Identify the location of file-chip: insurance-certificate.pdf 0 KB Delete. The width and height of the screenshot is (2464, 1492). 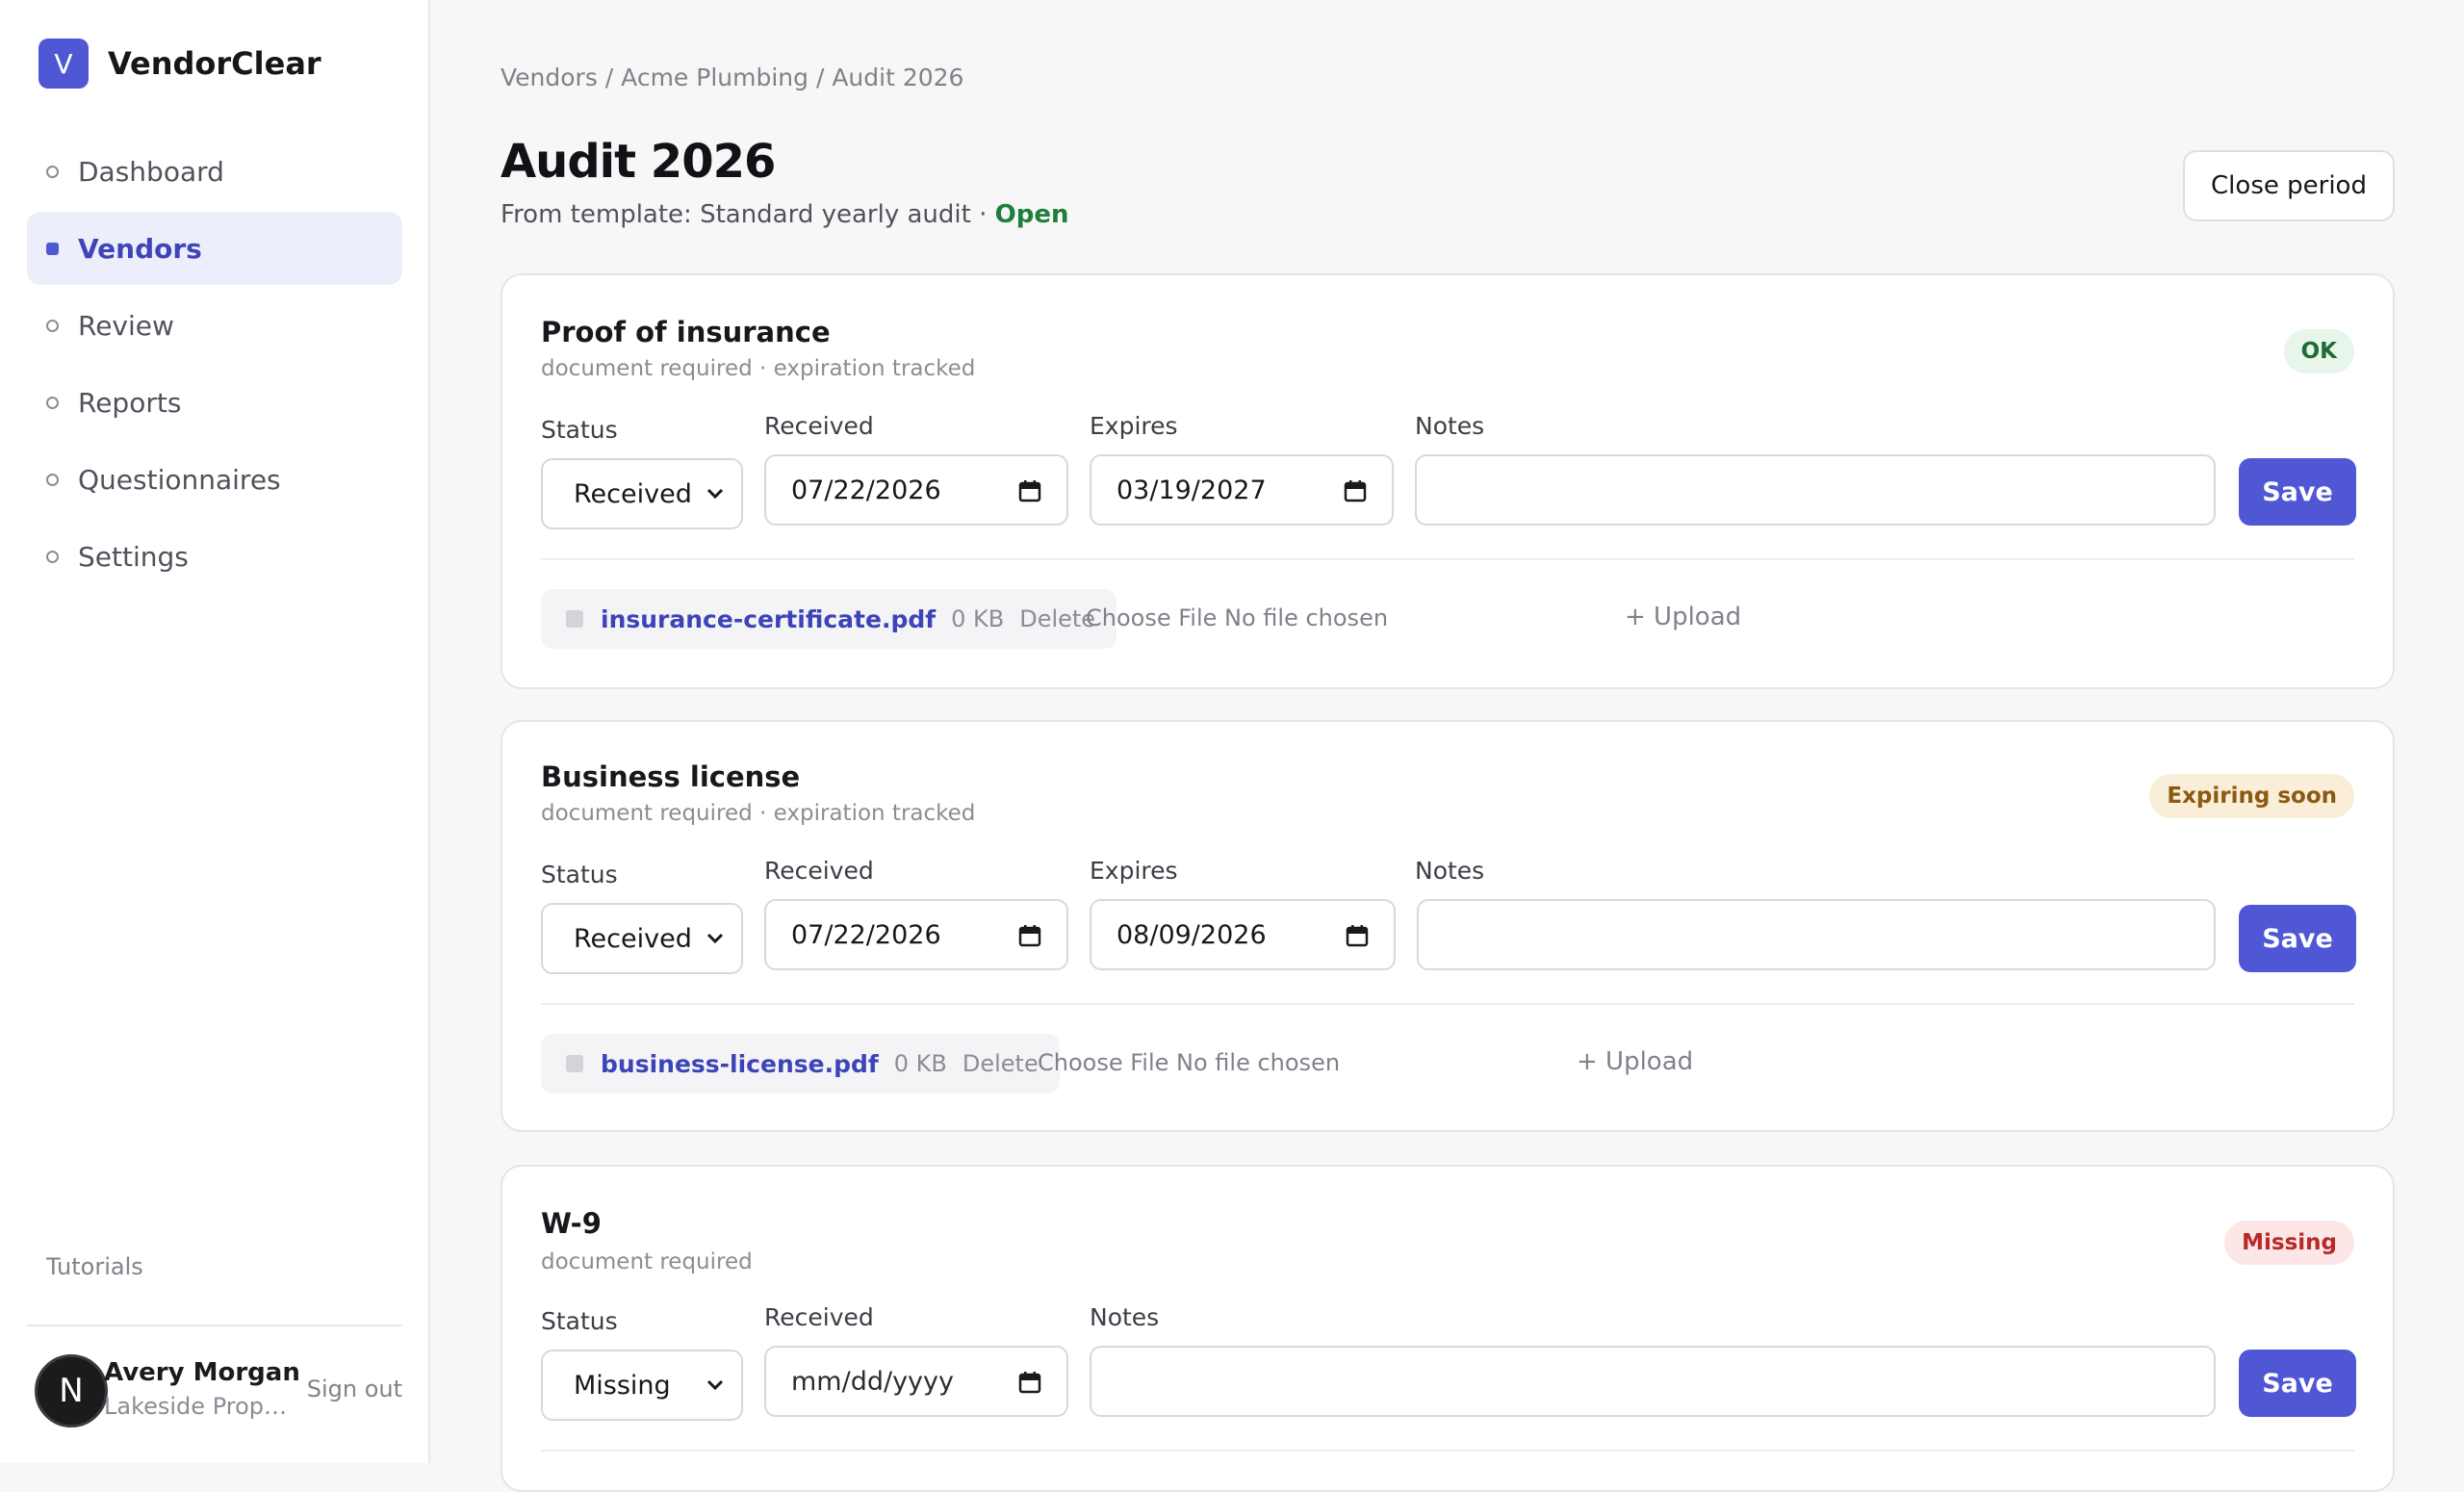
(829, 619).